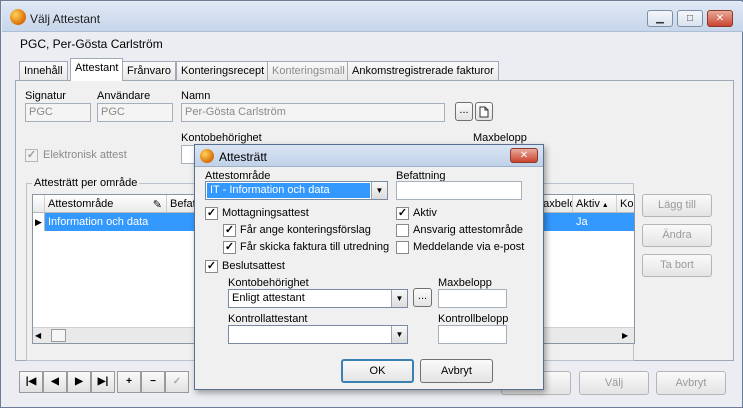 The height and width of the screenshot is (408, 743). I want to click on ansvarig-label: Ansvarig attestområde, so click(468, 230).